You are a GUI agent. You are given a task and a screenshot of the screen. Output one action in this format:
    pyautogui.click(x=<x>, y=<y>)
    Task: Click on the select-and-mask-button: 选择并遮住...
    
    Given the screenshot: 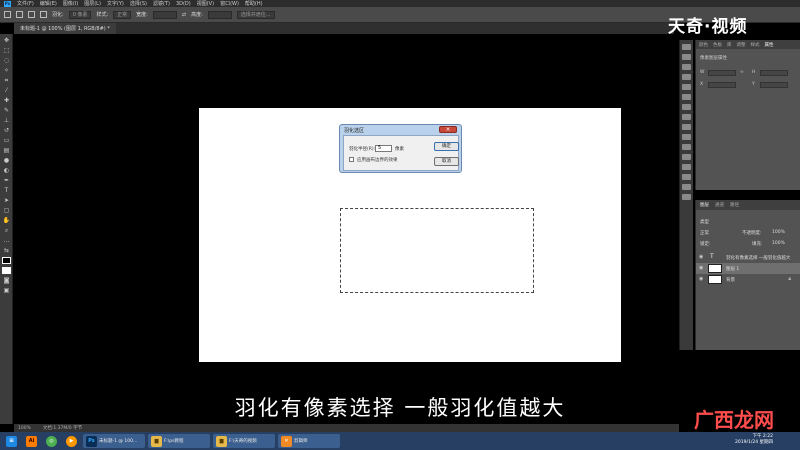 What is the action you would take?
    pyautogui.click(x=255, y=14)
    